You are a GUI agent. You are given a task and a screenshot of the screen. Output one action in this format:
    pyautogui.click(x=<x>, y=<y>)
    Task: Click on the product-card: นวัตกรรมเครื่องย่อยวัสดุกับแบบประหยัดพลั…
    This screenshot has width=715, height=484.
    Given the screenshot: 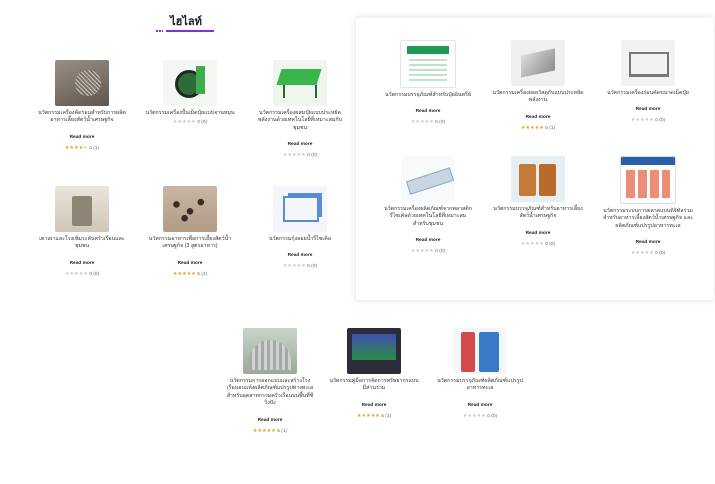 What is the action you would take?
    pyautogui.click(x=538, y=85)
    